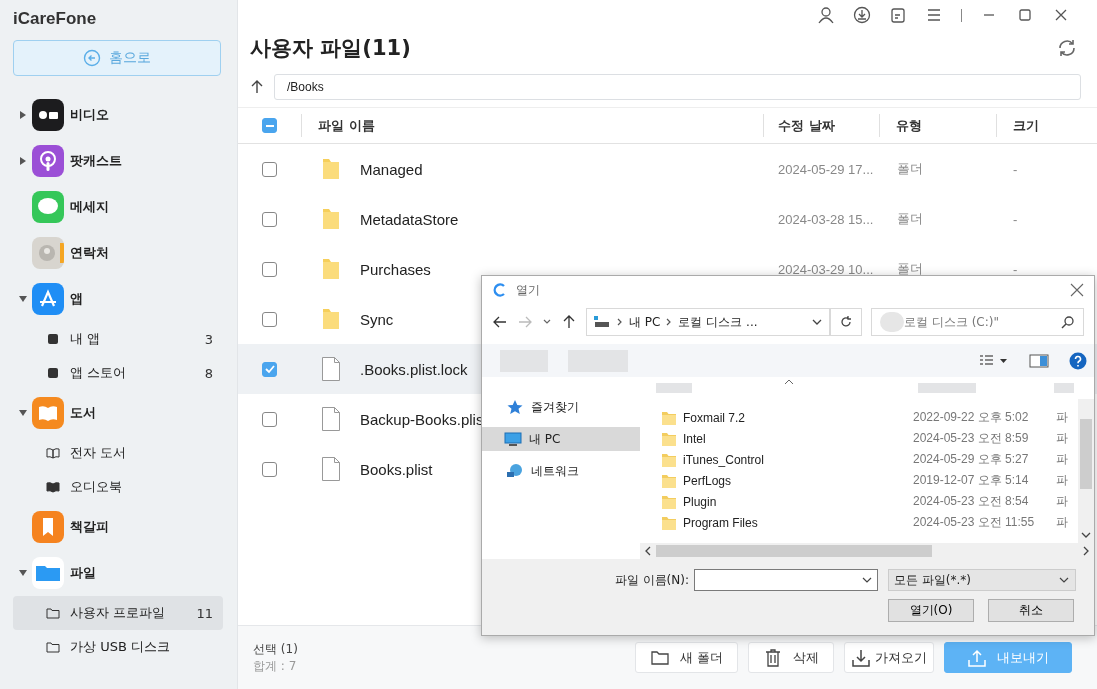 The image size is (1097, 689). What do you see at coordinates (686, 657) in the screenshot?
I see `new-folder-button: 새 폴더` at bounding box center [686, 657].